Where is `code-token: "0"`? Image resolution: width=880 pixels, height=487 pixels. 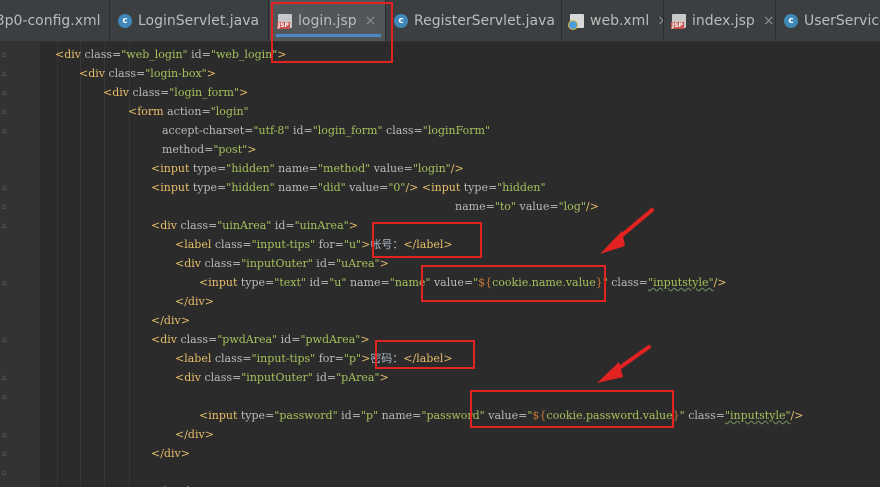 code-token: "0" is located at coordinates (397, 187).